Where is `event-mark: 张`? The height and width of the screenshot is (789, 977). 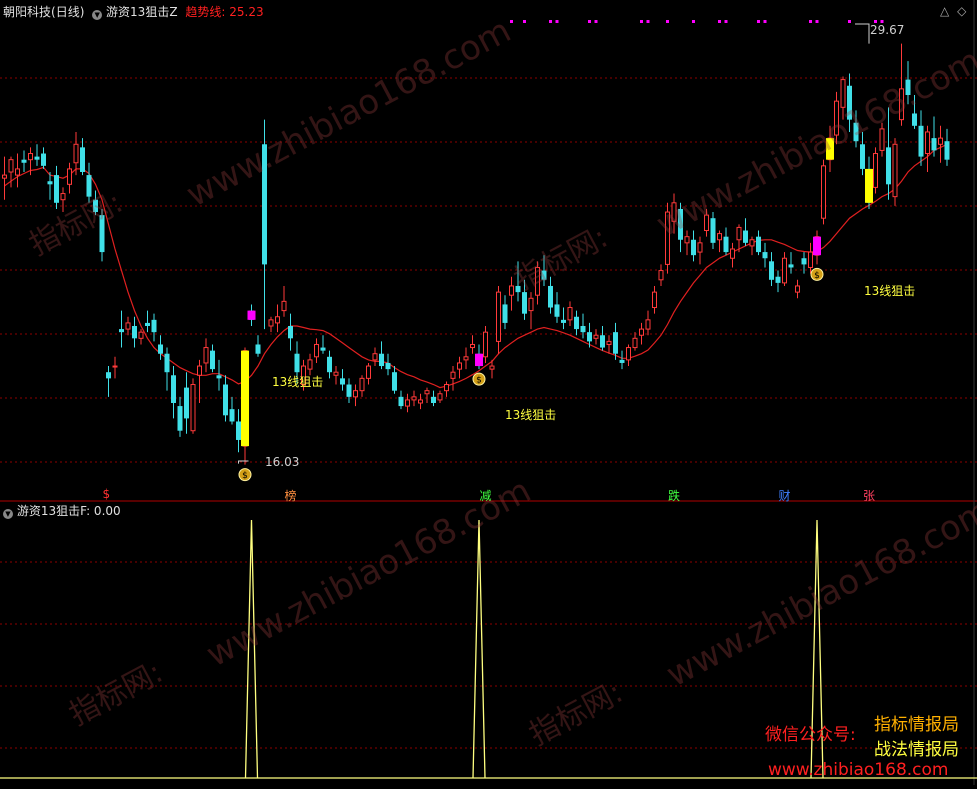
event-mark: 张 is located at coordinates (869, 495).